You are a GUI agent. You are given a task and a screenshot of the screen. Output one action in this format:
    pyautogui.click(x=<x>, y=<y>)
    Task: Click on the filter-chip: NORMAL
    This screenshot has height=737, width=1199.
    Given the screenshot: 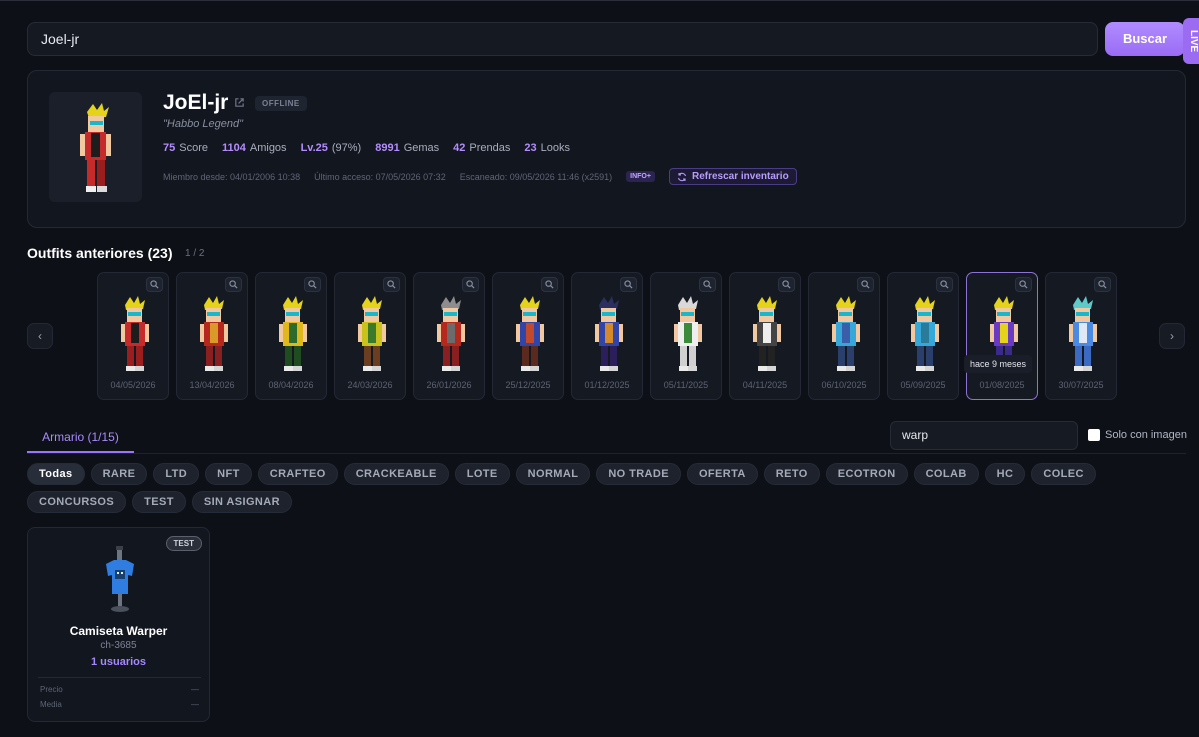 What is the action you would take?
    pyautogui.click(x=553, y=474)
    